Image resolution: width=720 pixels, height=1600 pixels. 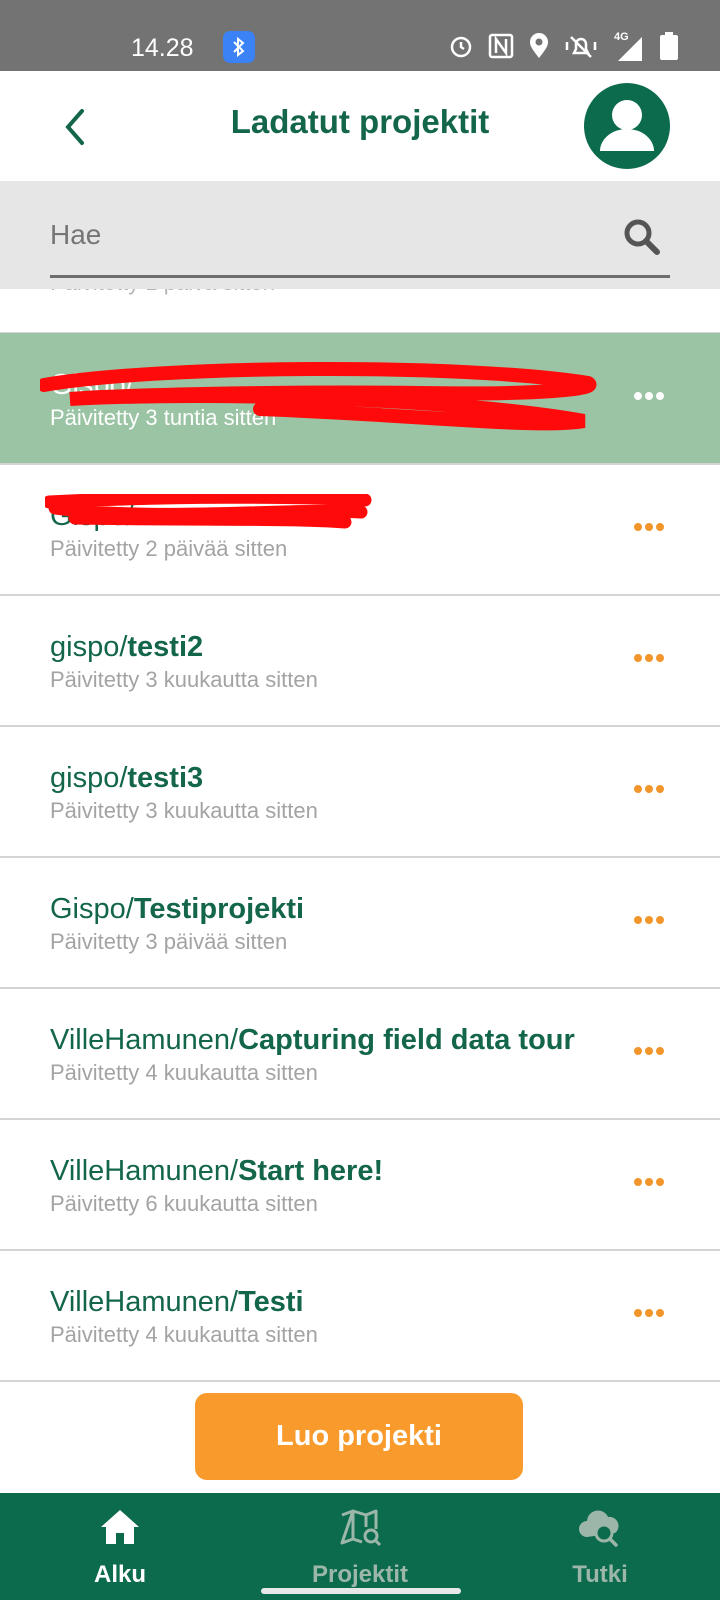 What do you see at coordinates (184, 1203) in the screenshot?
I see `project-updated: Päivitetty 6 kuukautta sitten` at bounding box center [184, 1203].